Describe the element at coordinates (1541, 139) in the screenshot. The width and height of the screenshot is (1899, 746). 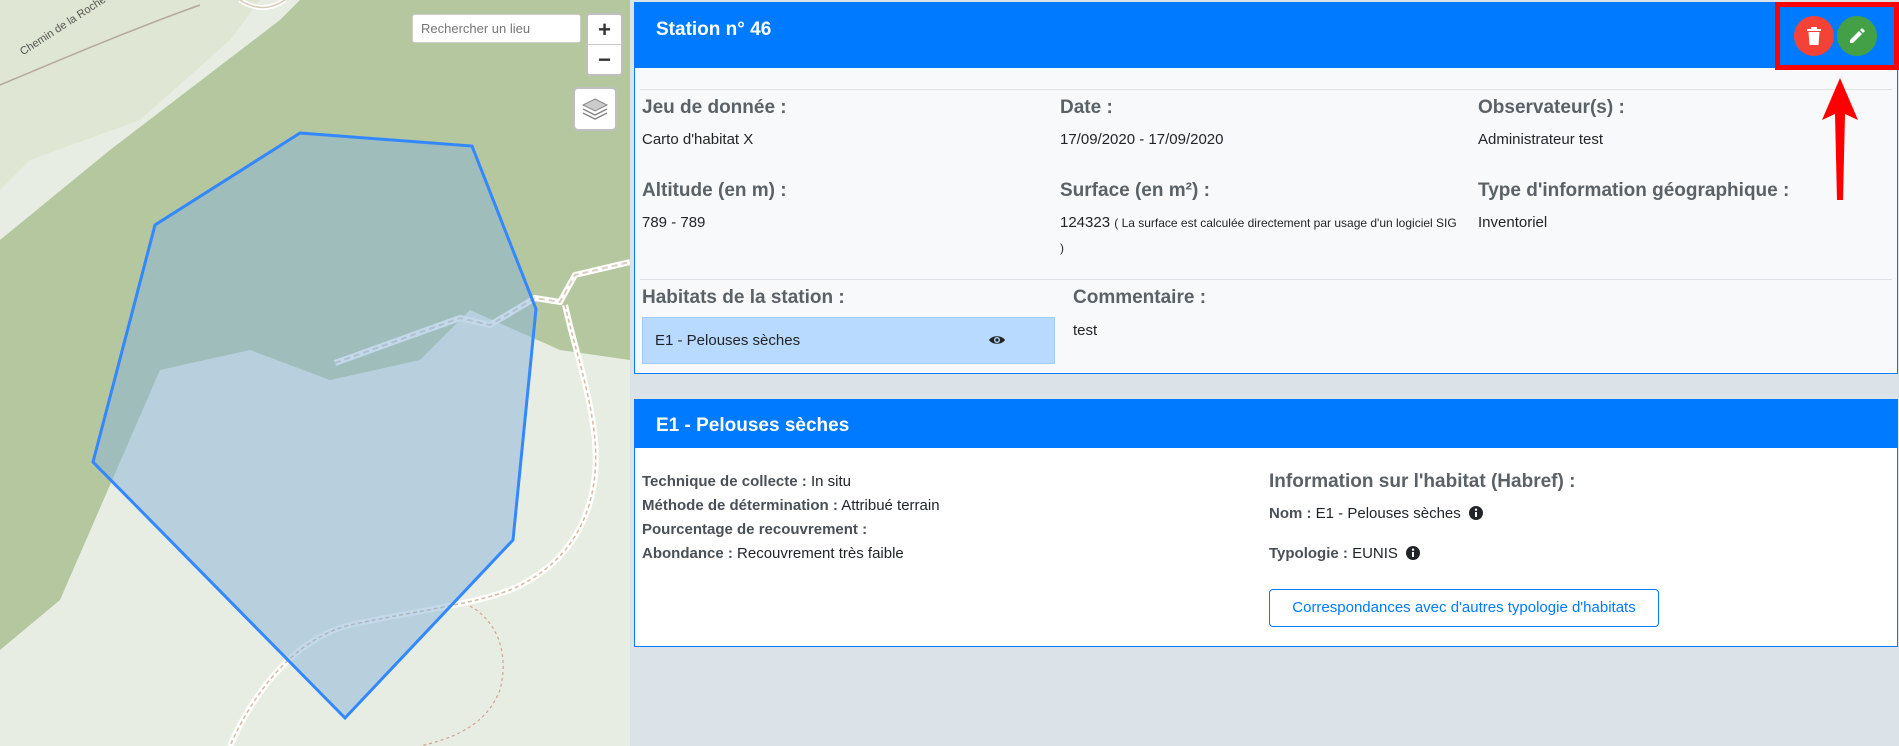
I see `observers-value: Administrateur test` at that location.